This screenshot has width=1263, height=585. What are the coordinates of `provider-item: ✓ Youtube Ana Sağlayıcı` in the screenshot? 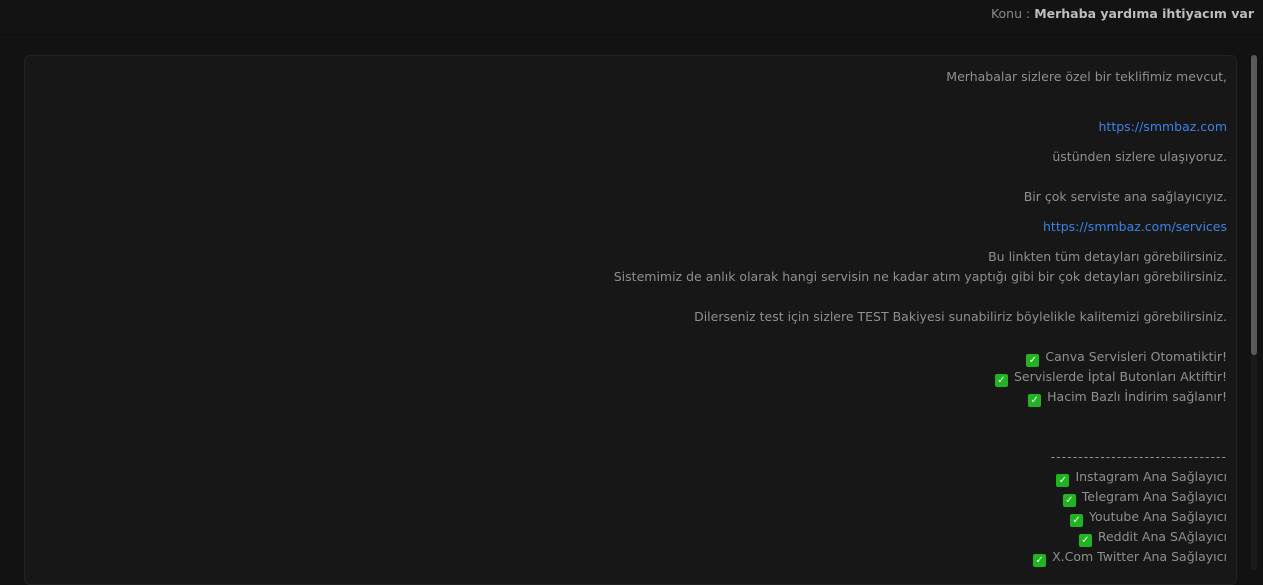 It's located at (1148, 517).